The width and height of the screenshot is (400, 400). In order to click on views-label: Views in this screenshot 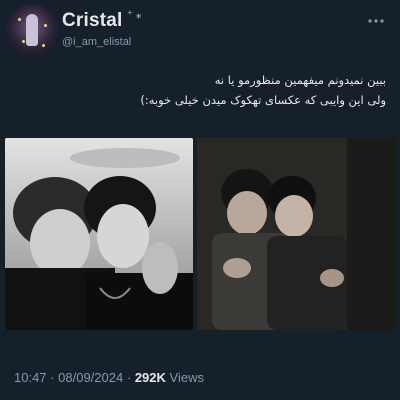, I will do `click(186, 377)`.